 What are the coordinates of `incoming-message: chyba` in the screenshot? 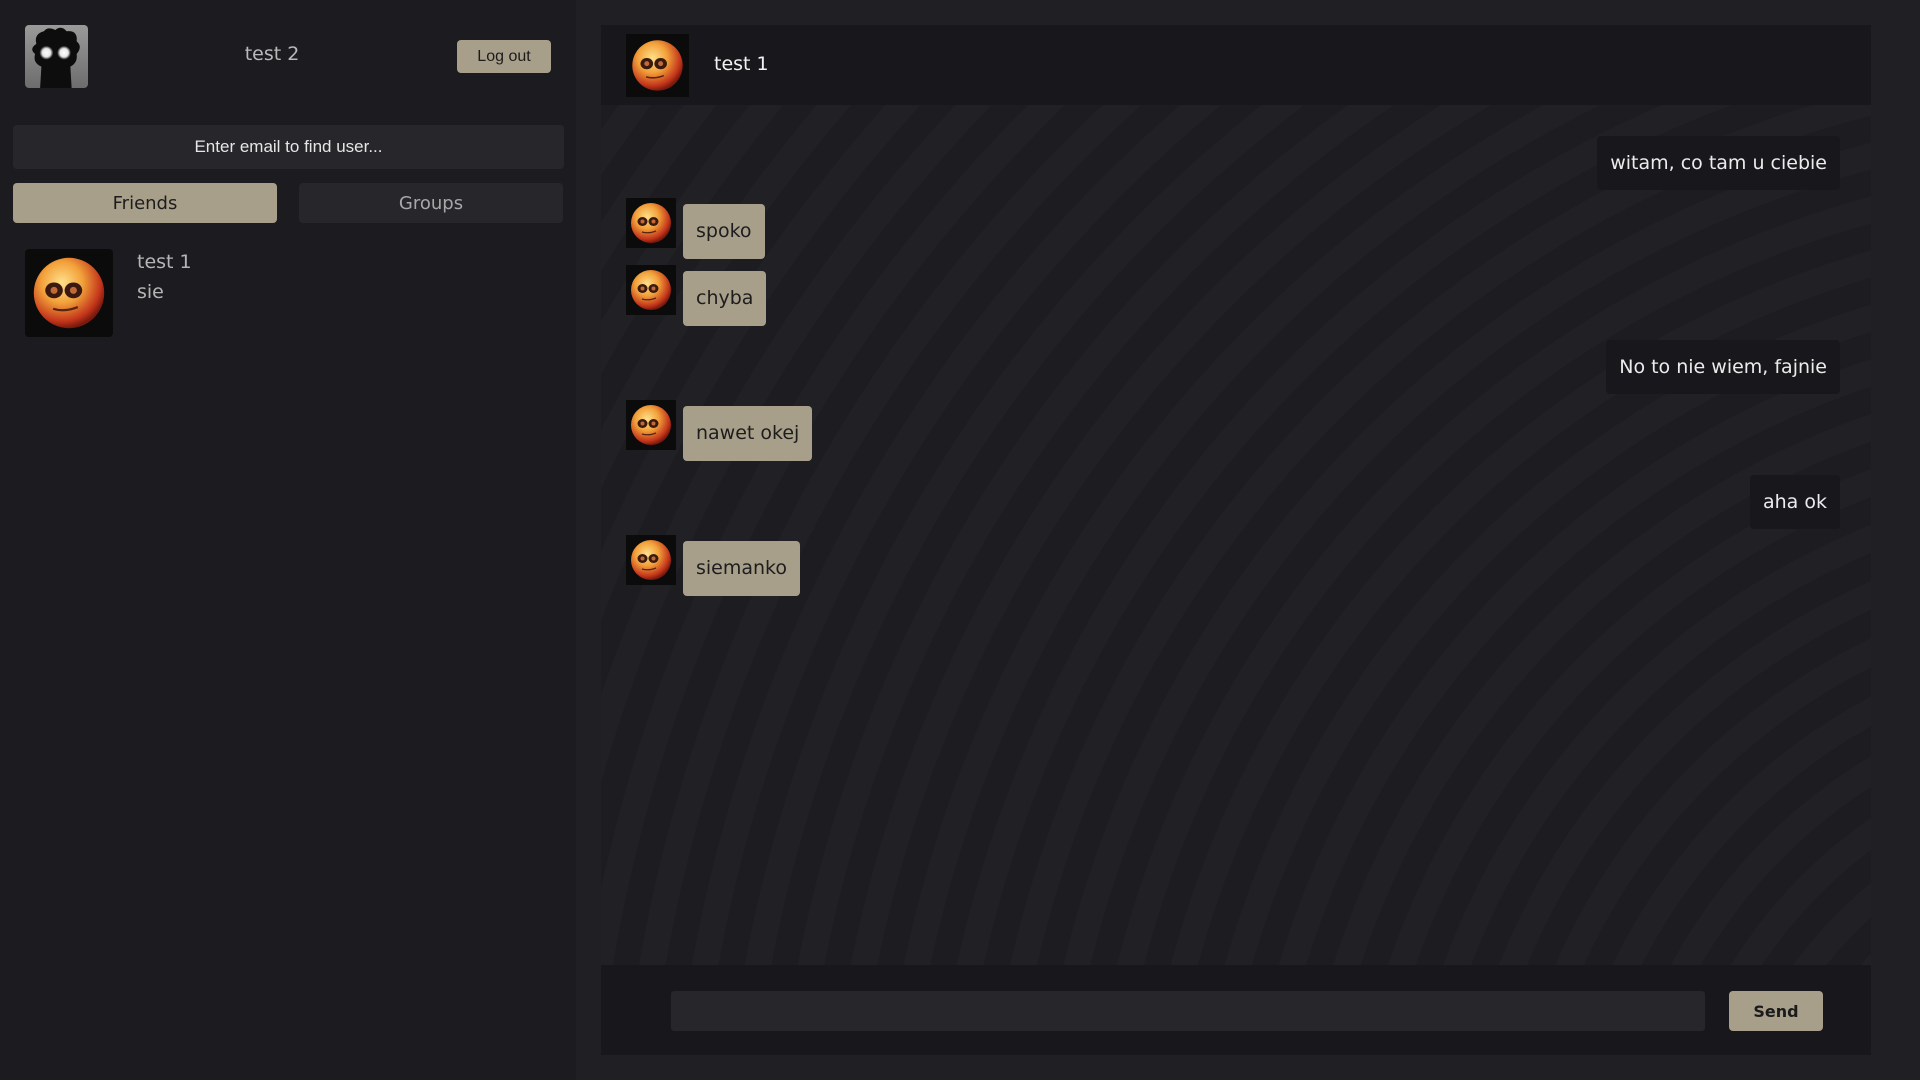 It's located at (725, 298).